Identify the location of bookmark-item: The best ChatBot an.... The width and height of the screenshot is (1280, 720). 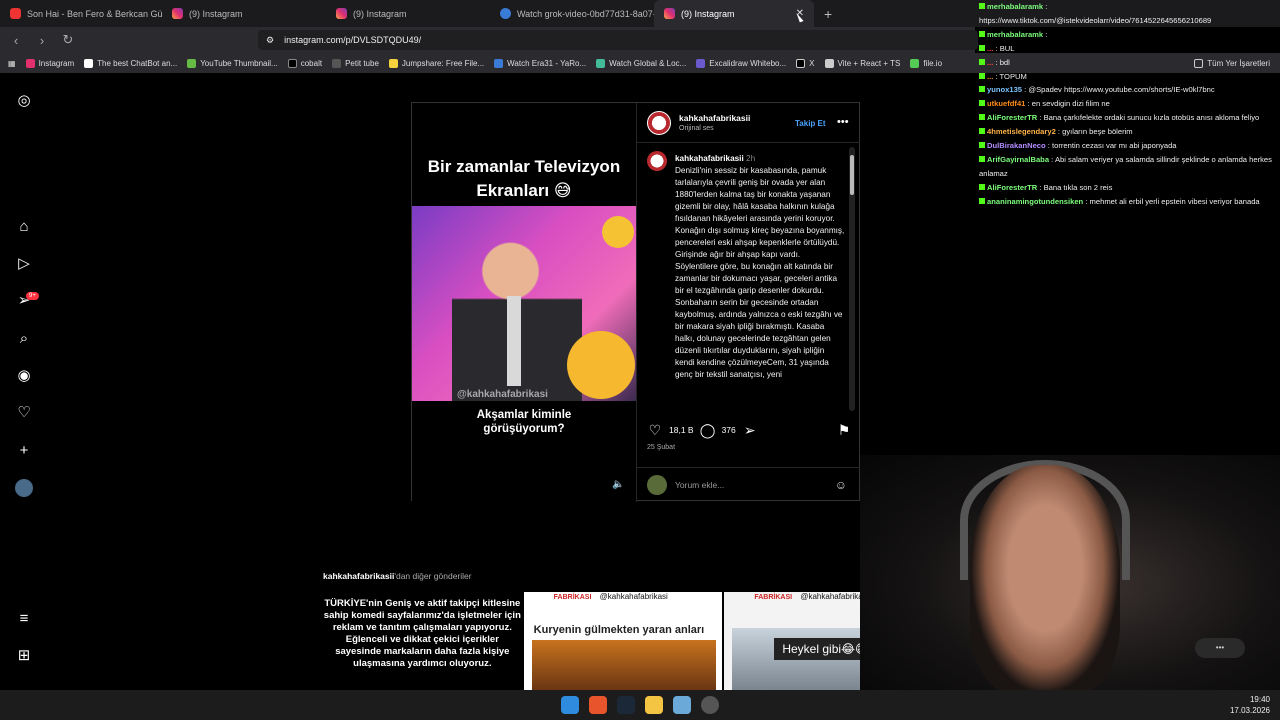
(130, 63).